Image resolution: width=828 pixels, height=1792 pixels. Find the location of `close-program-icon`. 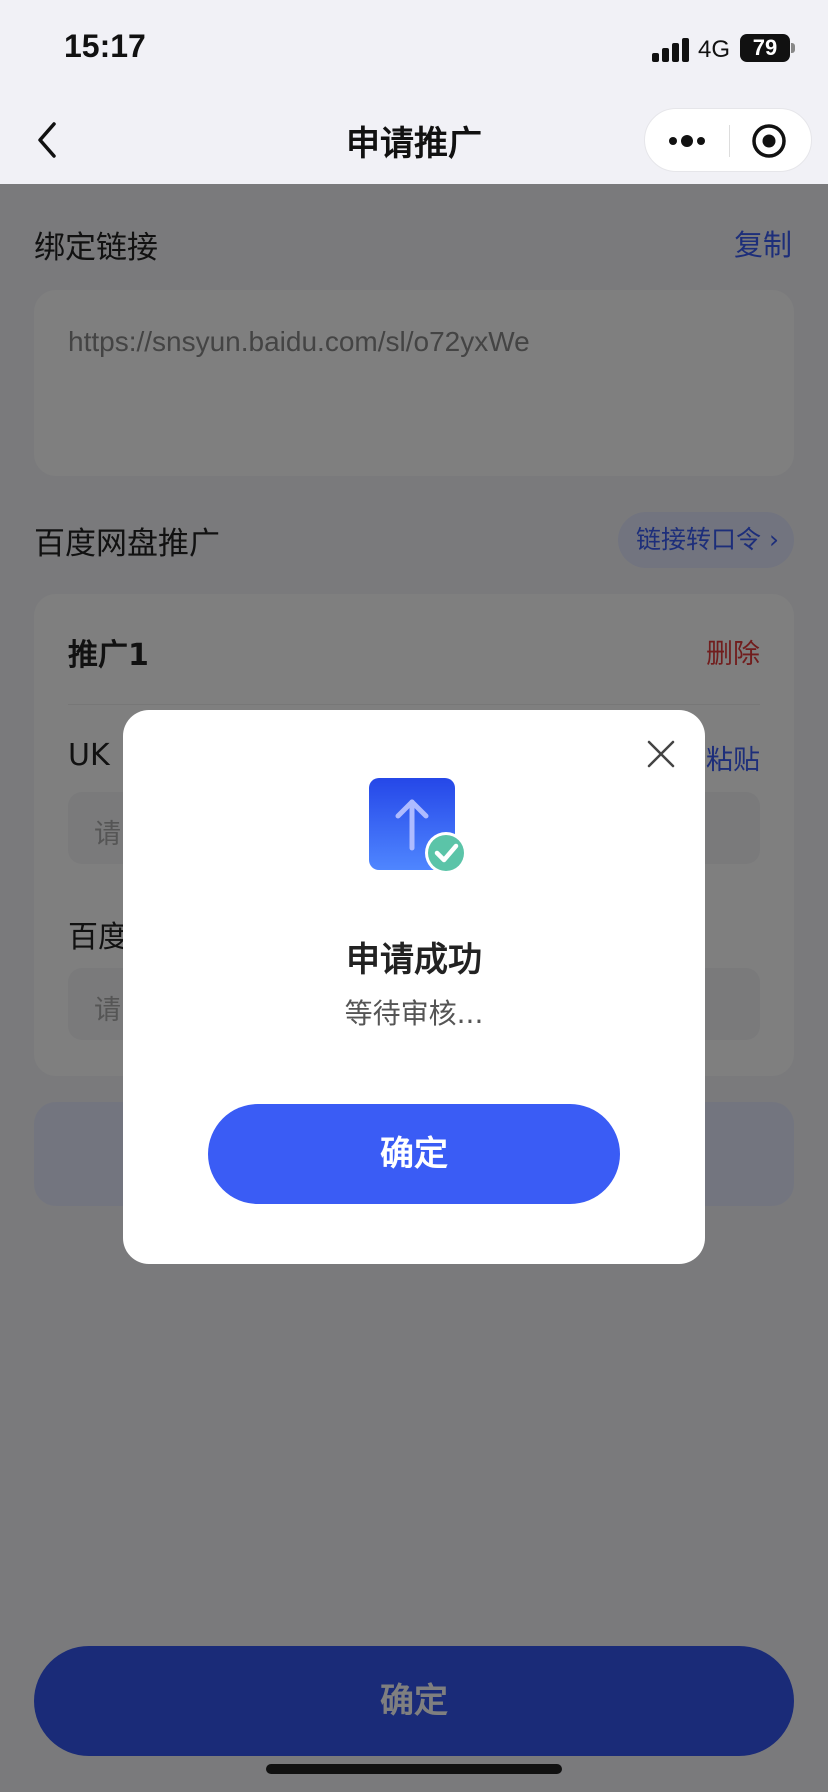

close-program-icon is located at coordinates (769, 141).